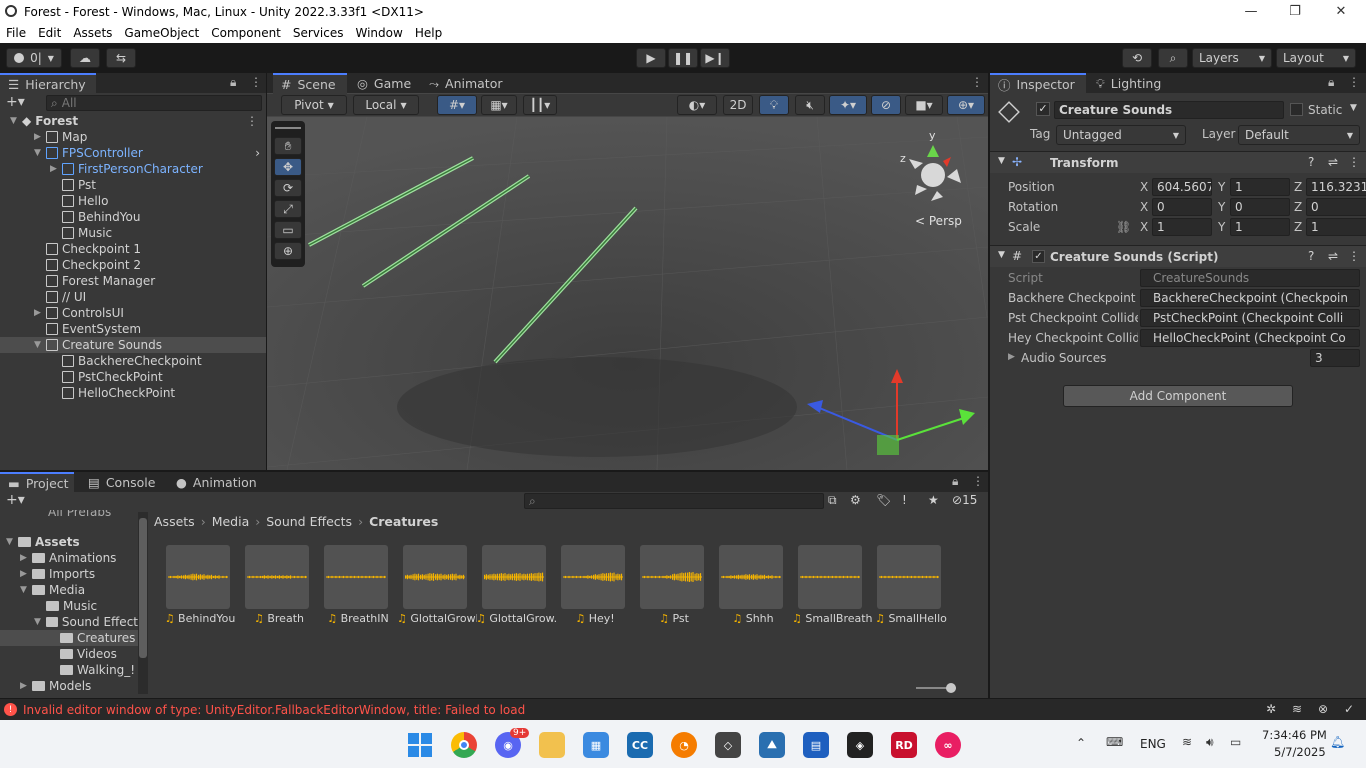 This screenshot has height=768, width=1366. Describe the element at coordinates (121, 482) in the screenshot. I see `tab-console: ▤ Console` at that location.